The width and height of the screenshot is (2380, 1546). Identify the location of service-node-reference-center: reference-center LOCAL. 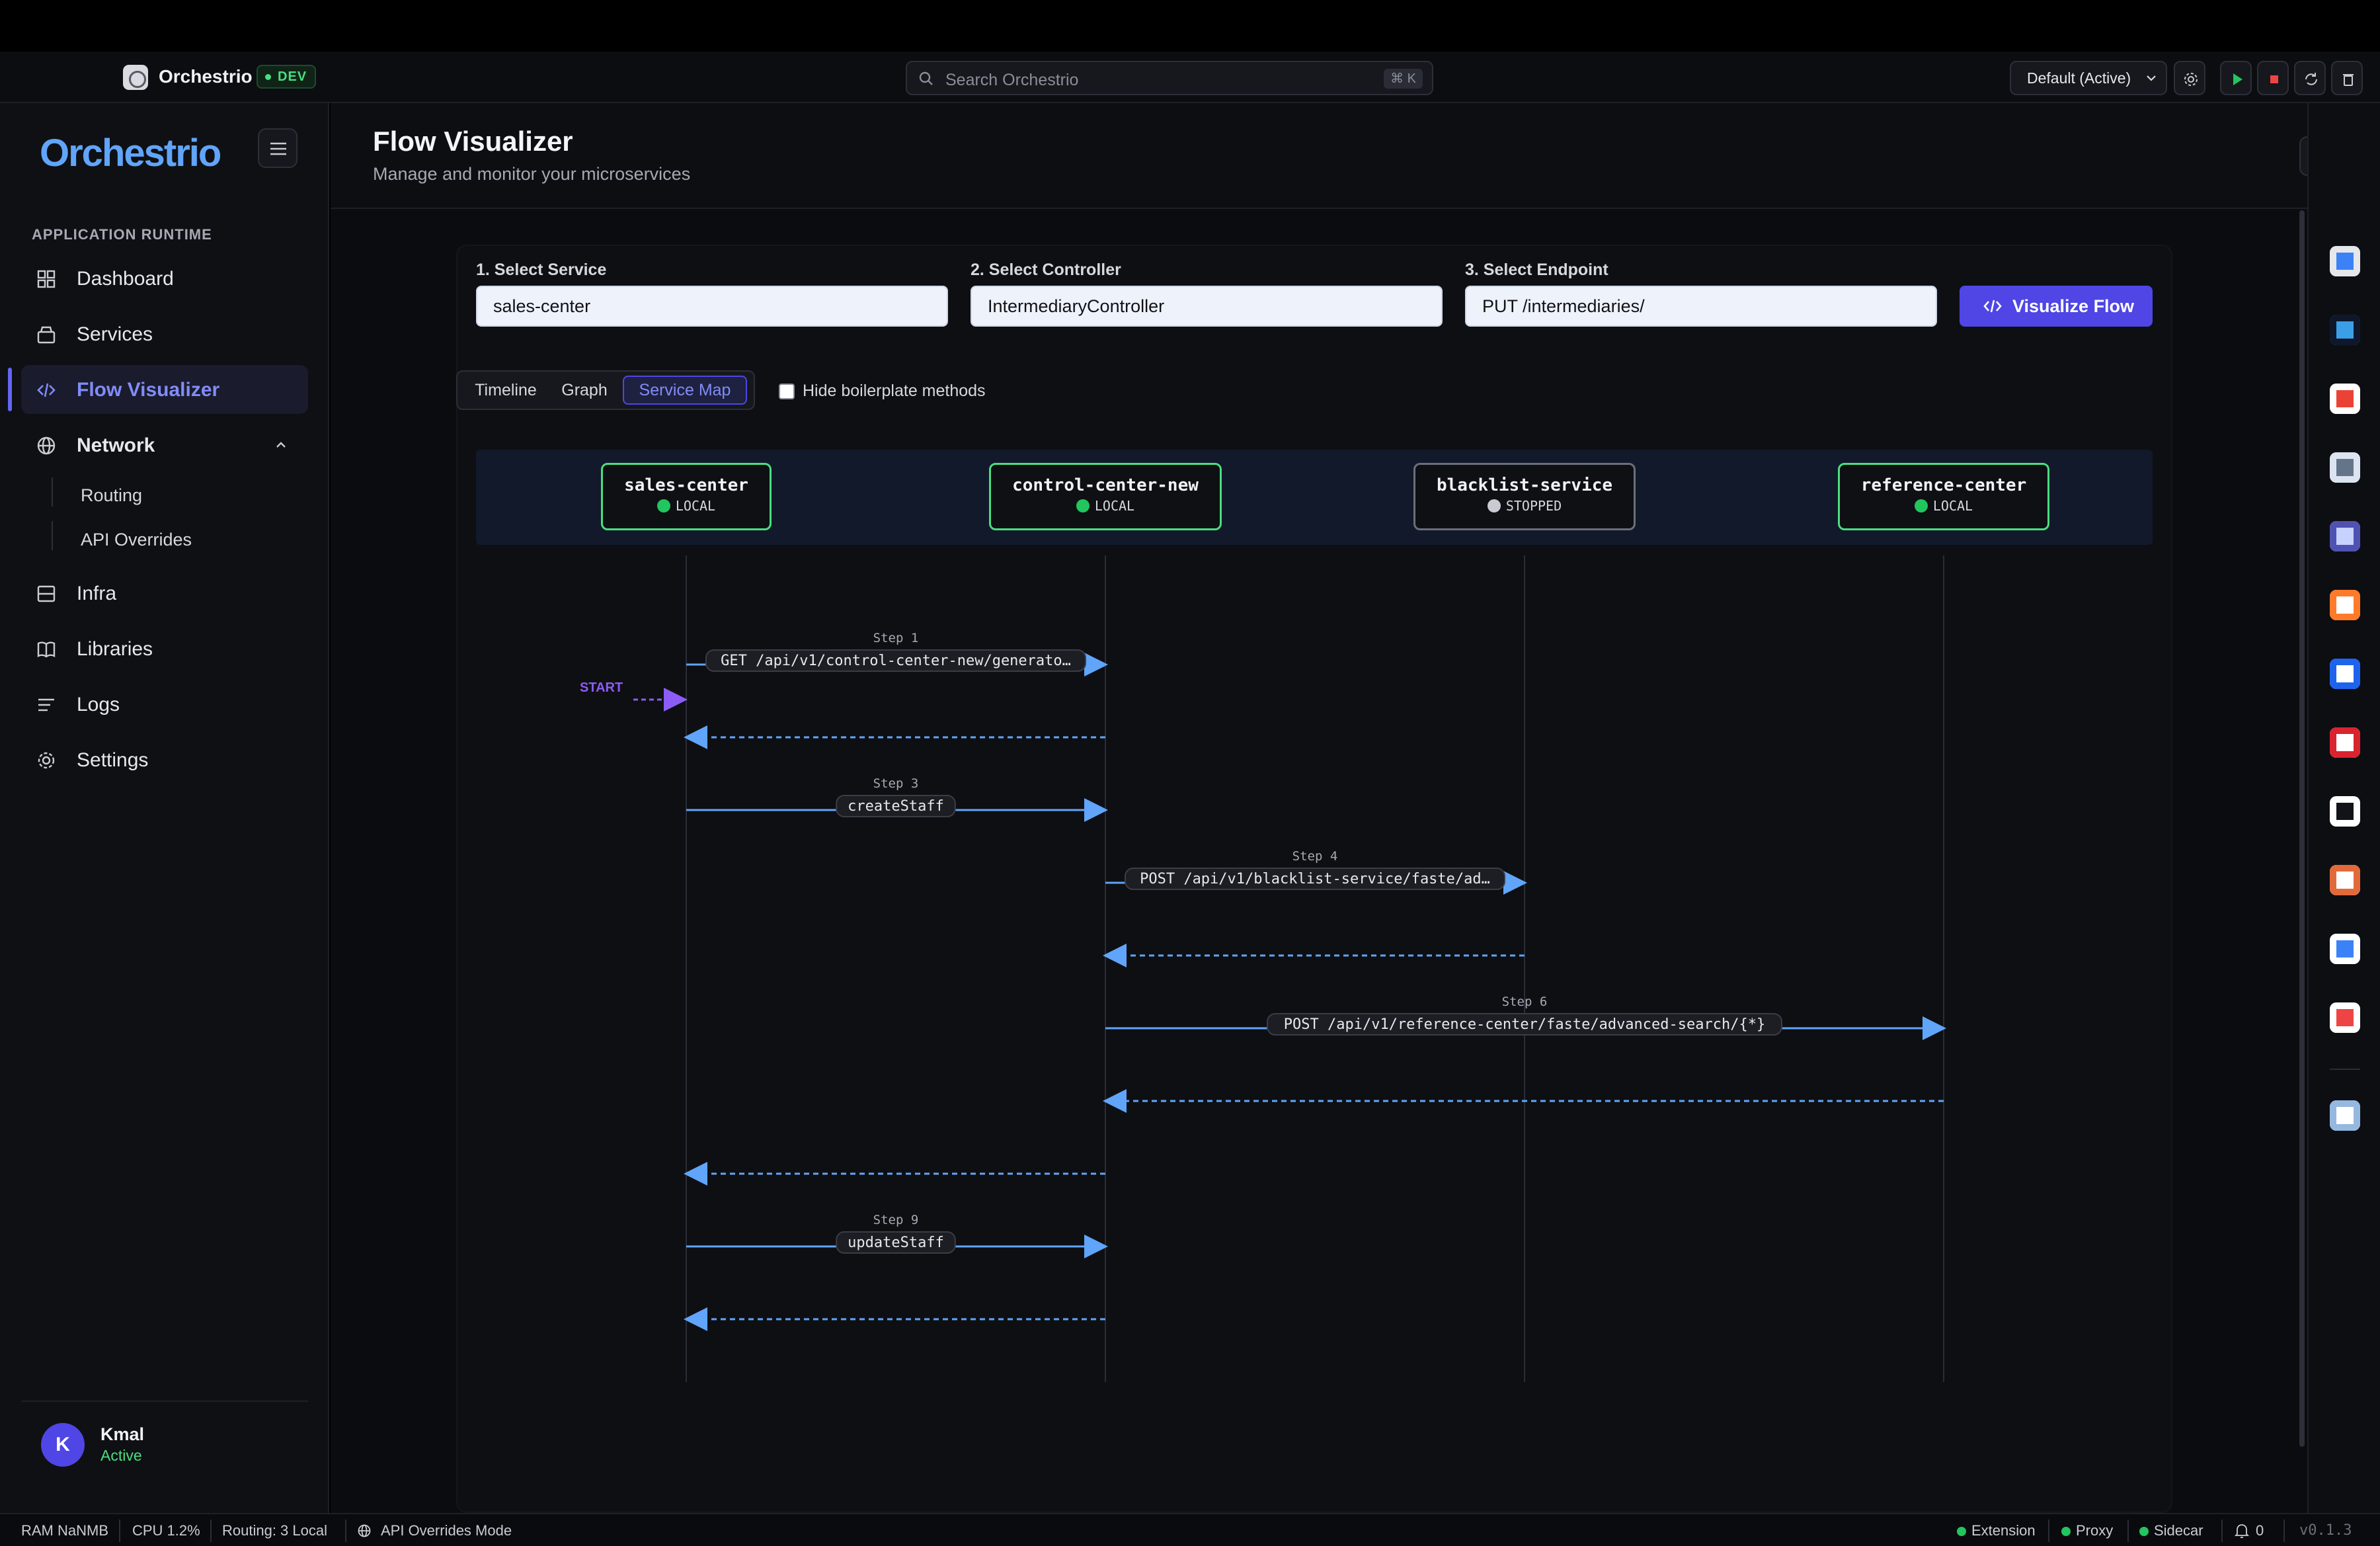
(1943, 496).